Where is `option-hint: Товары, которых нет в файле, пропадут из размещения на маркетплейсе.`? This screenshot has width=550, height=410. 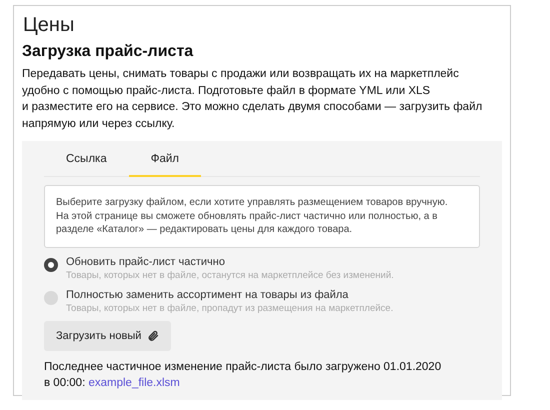
option-hint: Товары, которых нет в файле, пропадут из размещения на маркетплейсе. is located at coordinates (230, 308).